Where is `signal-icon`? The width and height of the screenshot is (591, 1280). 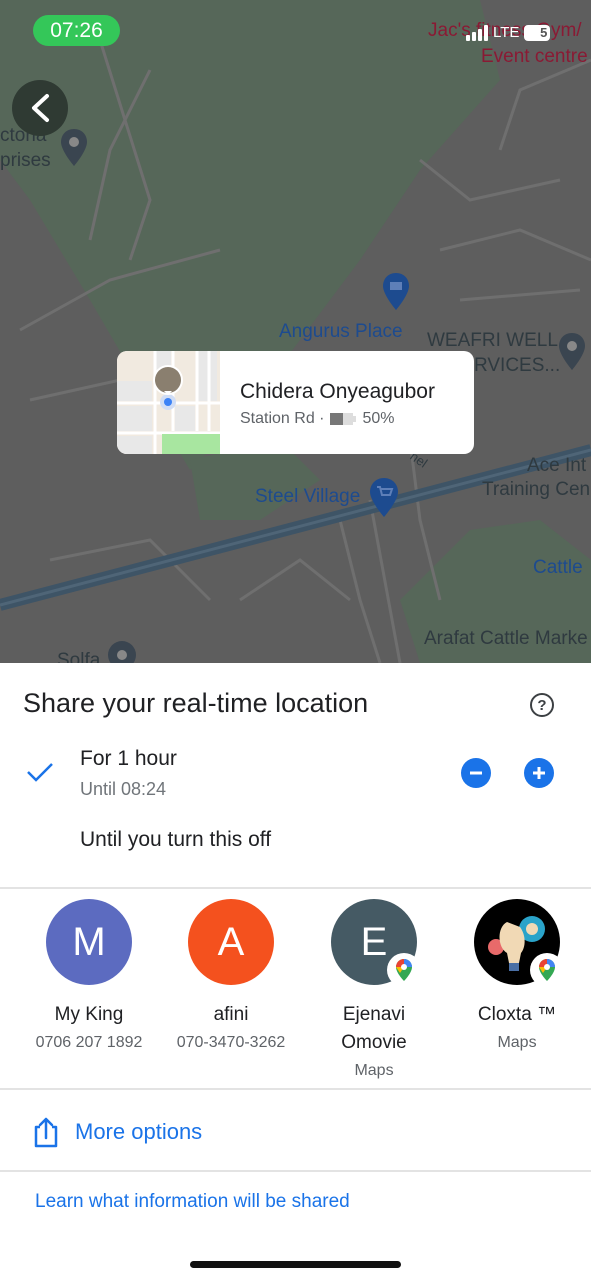 signal-icon is located at coordinates (477, 32).